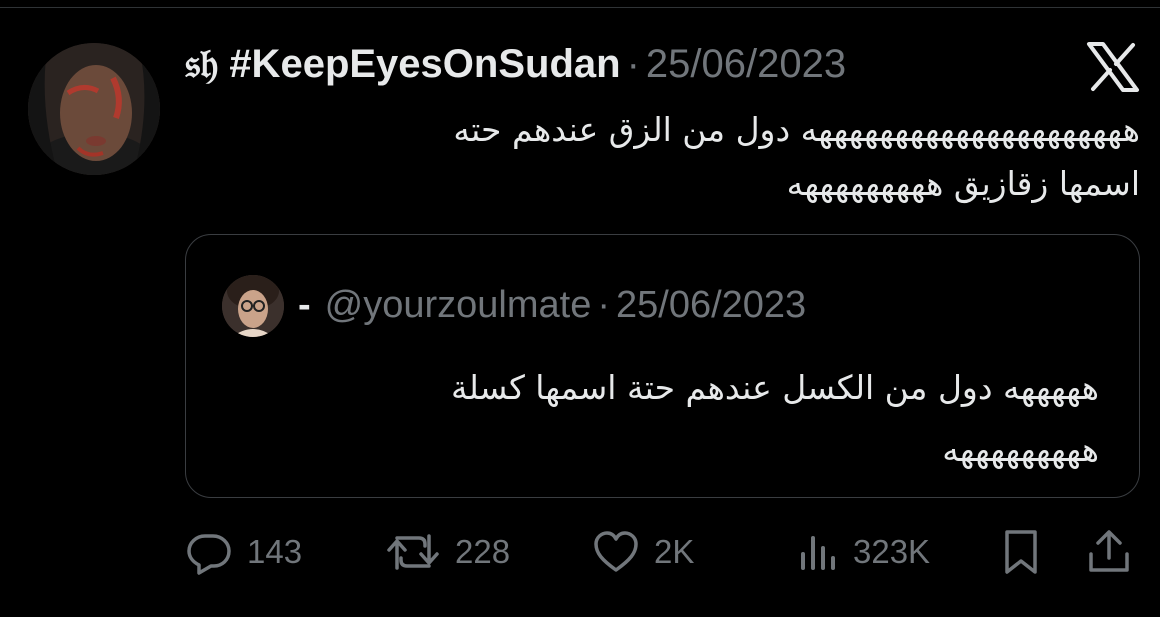 The height and width of the screenshot is (617, 1160). What do you see at coordinates (1113, 67) in the screenshot?
I see `x-logo-icon` at bounding box center [1113, 67].